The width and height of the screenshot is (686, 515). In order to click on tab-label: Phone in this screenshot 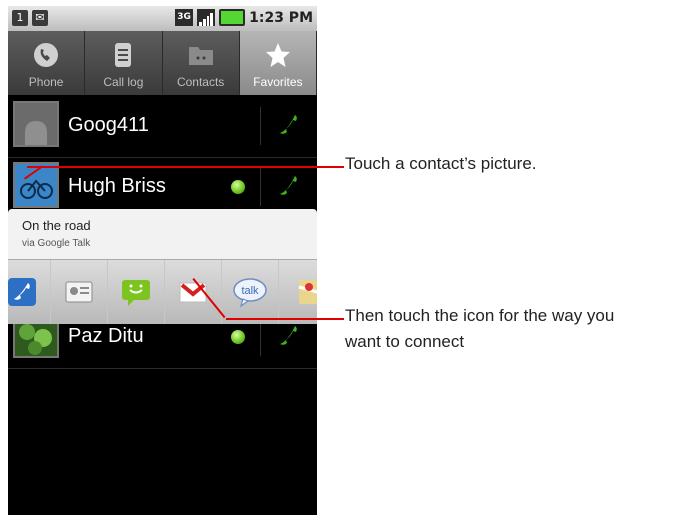, I will do `click(46, 82)`.